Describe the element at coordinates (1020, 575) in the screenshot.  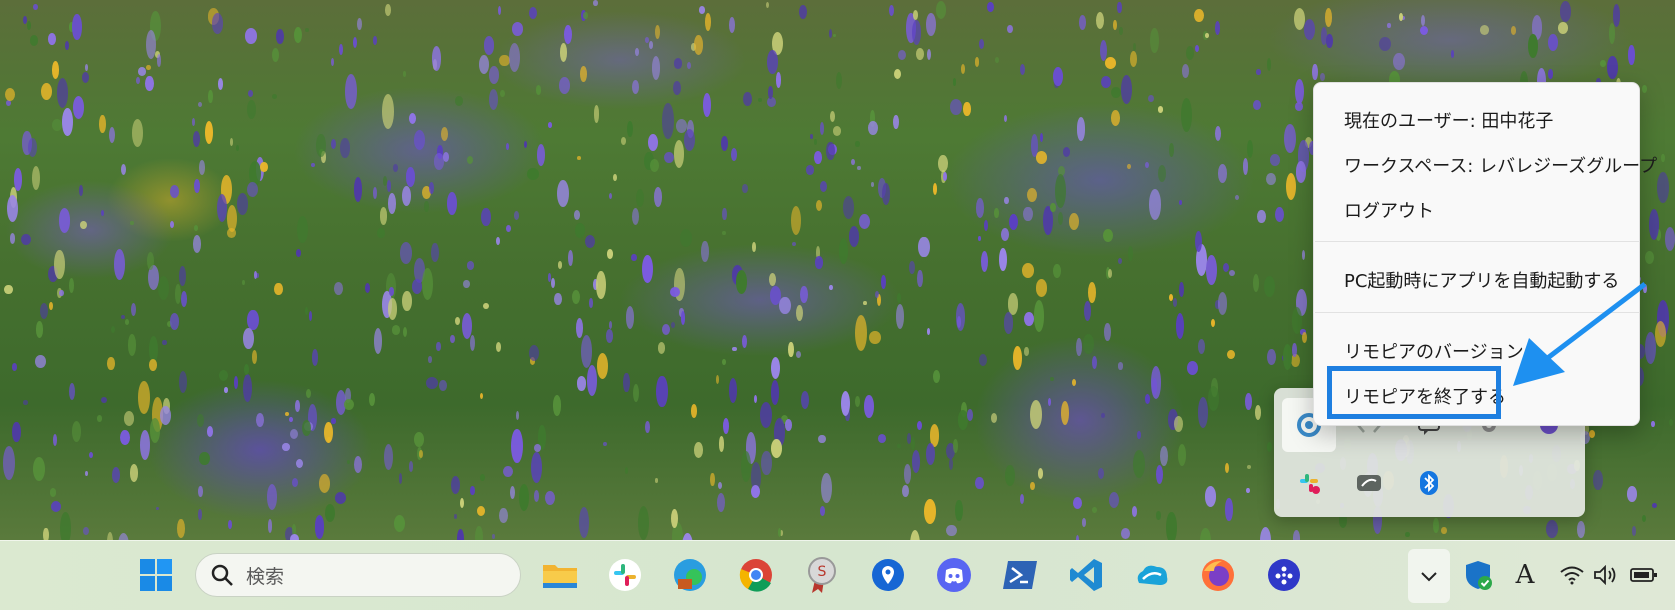
I see `powershell-icon` at that location.